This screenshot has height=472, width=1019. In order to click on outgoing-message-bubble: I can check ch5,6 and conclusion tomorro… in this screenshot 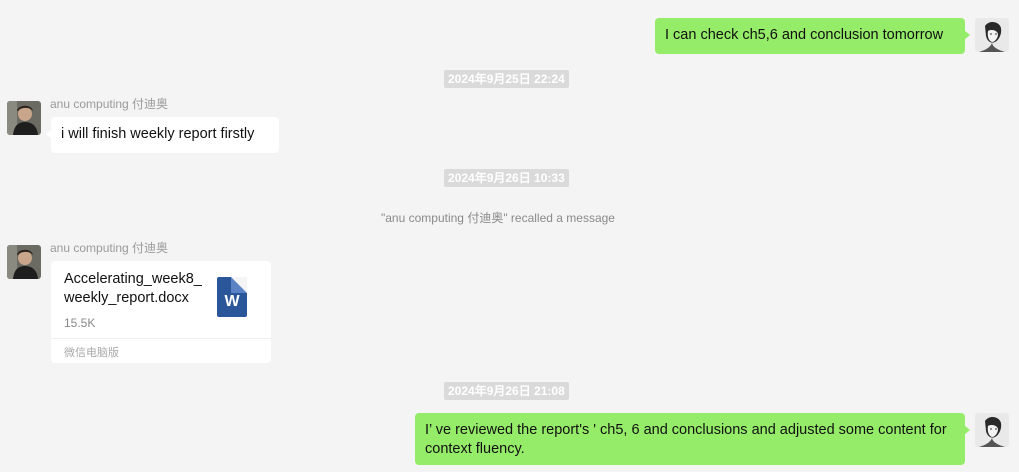, I will do `click(812, 36)`.